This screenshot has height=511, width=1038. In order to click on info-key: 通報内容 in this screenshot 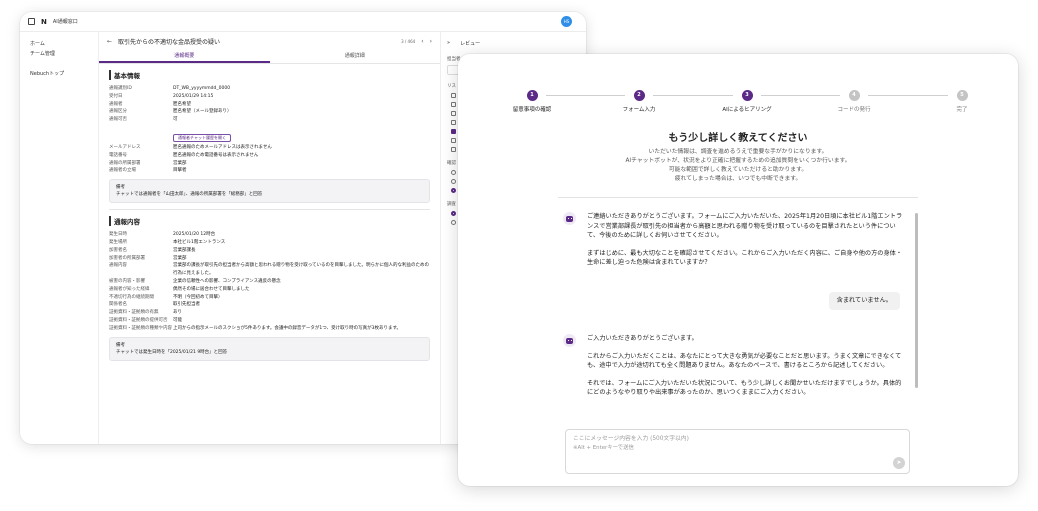, I will do `click(118, 266)`.